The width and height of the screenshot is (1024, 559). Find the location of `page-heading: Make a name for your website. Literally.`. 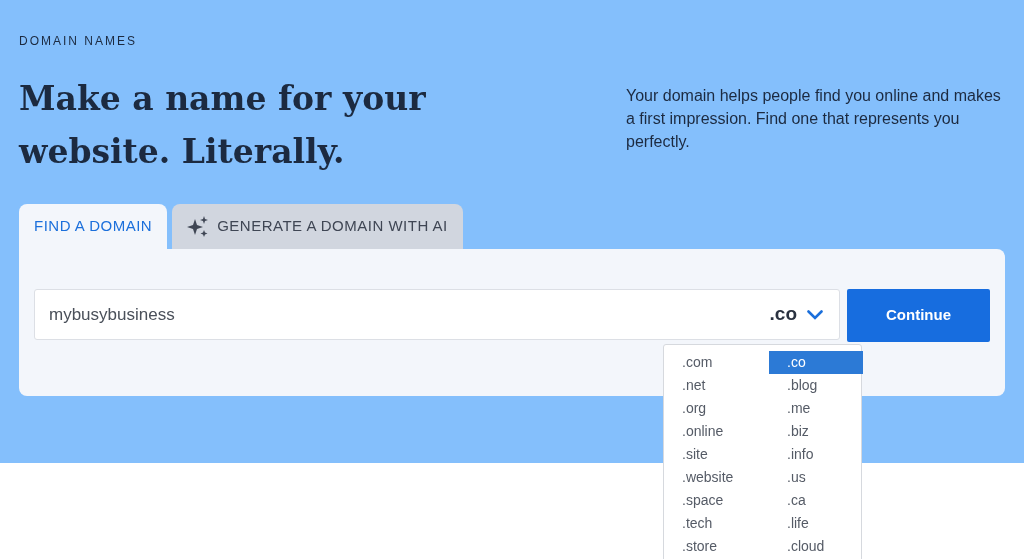

page-heading: Make a name for your website. Literally. is located at coordinates (223, 125).